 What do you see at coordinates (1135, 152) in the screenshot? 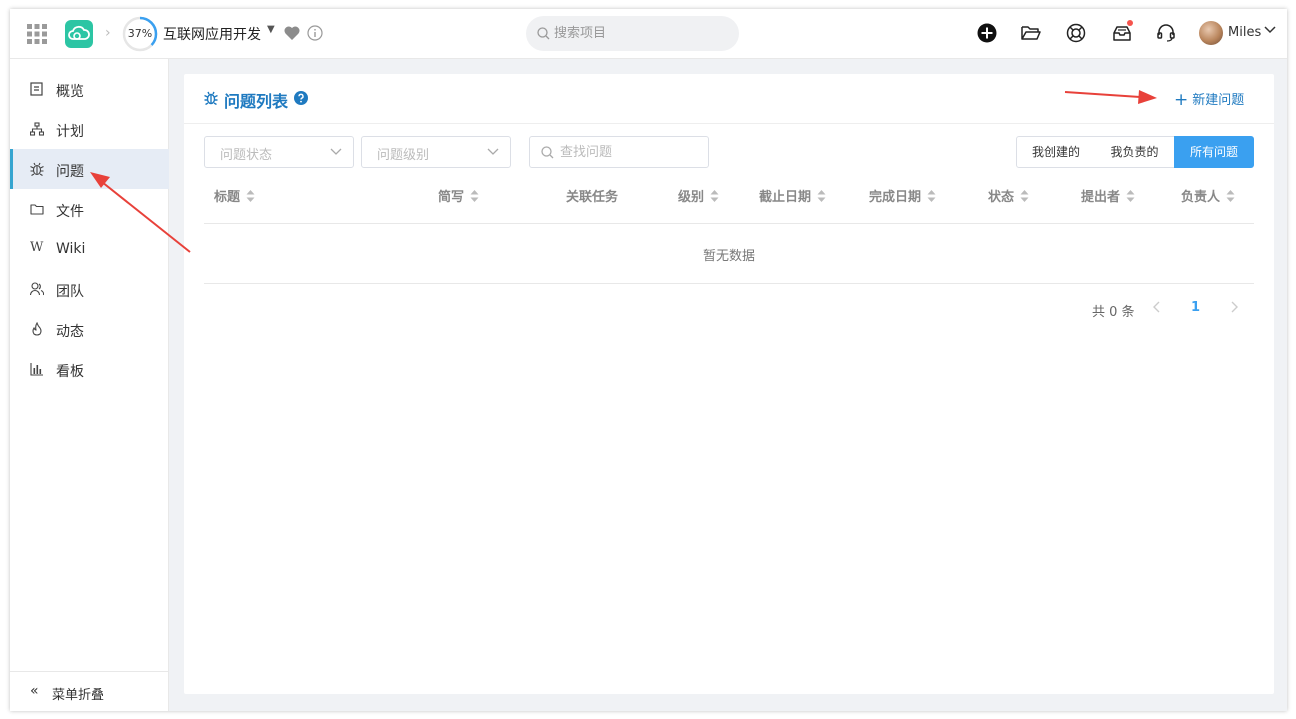
I see `filter-assigned-to-me-button: 我负责的` at bounding box center [1135, 152].